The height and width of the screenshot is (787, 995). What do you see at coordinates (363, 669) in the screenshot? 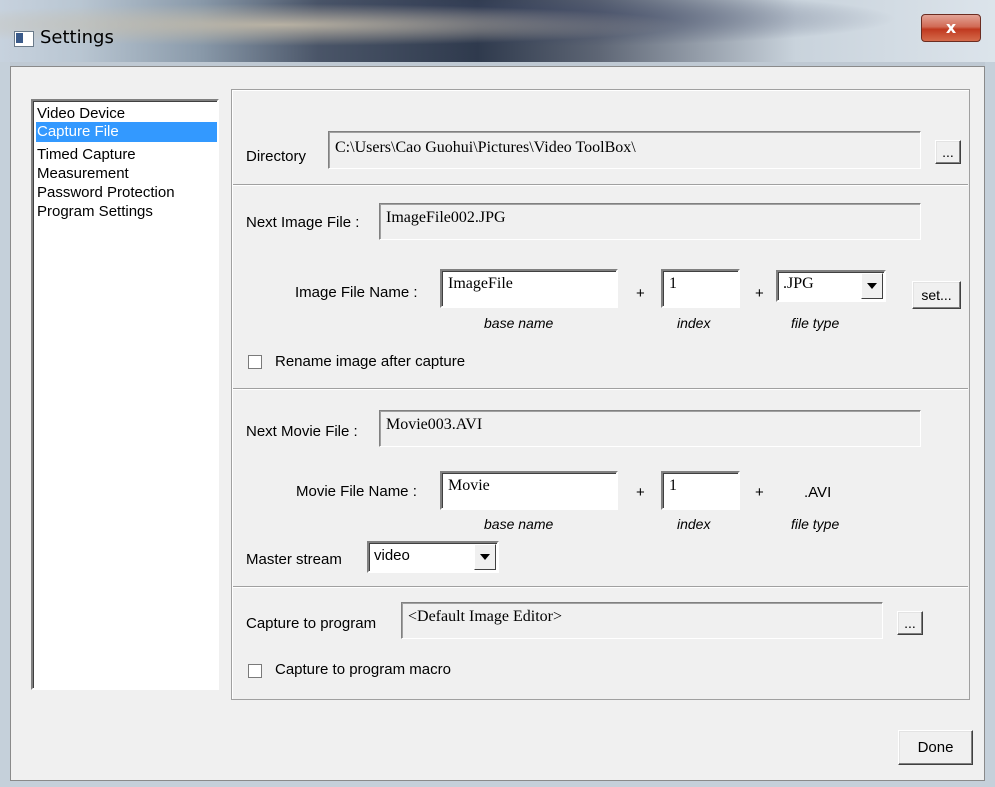
I see `capture-macro-label: Capture to program macro` at bounding box center [363, 669].